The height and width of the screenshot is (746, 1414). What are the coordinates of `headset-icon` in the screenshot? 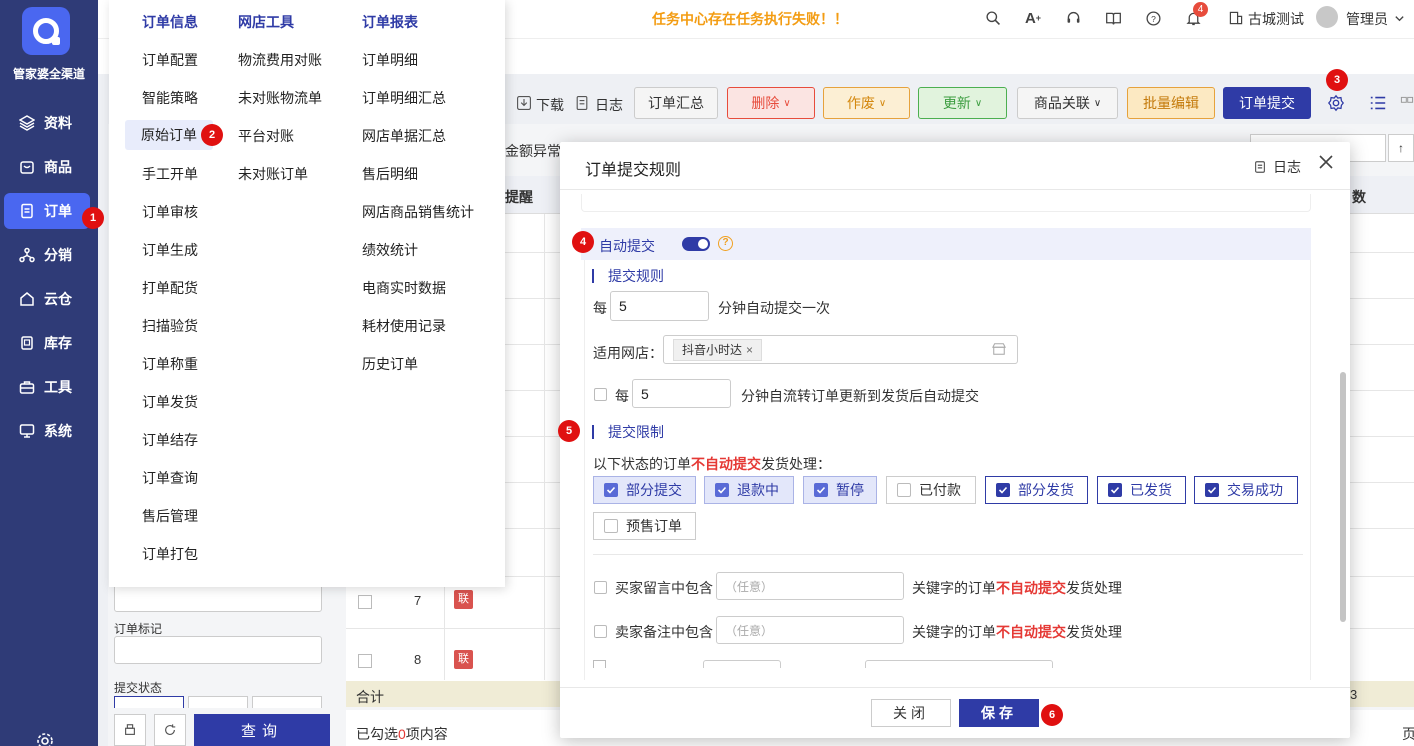 It's located at (1073, 18).